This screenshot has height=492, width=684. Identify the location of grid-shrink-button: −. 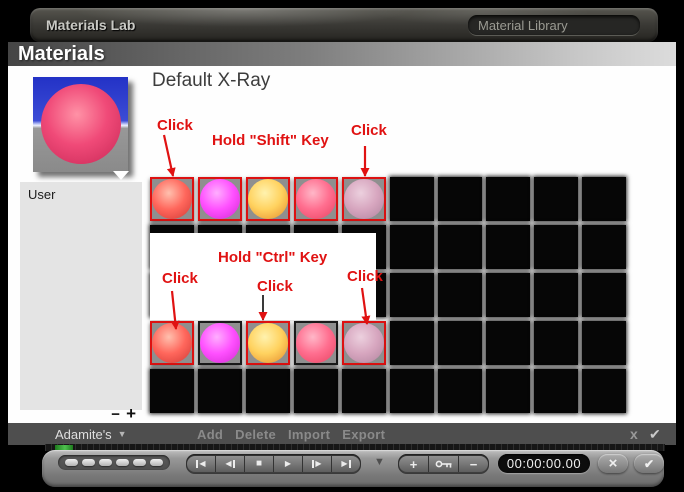
(115, 414).